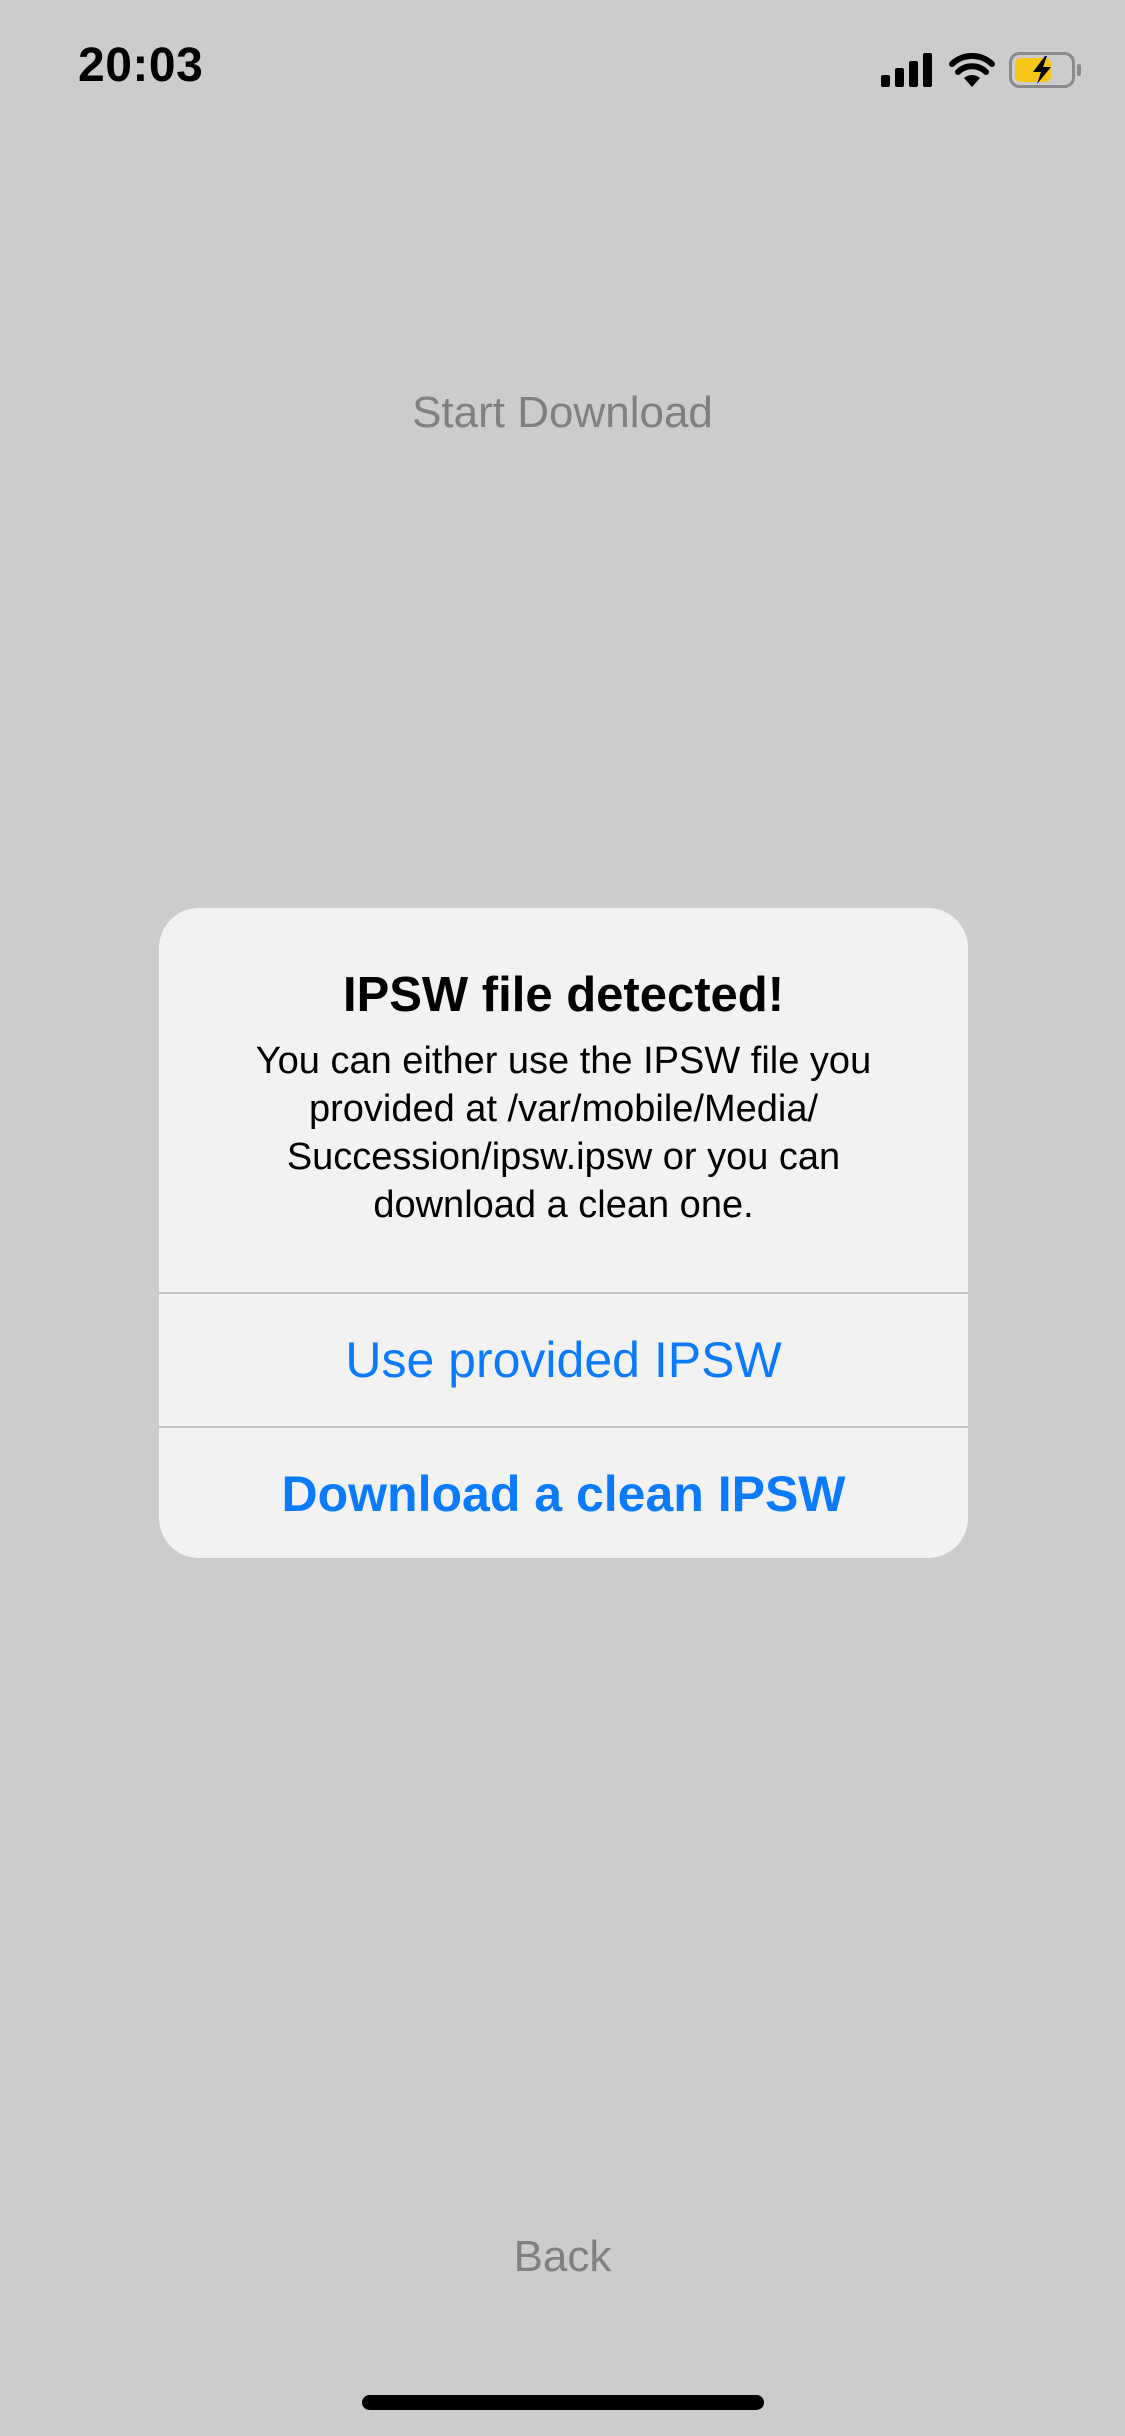 This screenshot has height=2436, width=1125. I want to click on home-indicator, so click(563, 2402).